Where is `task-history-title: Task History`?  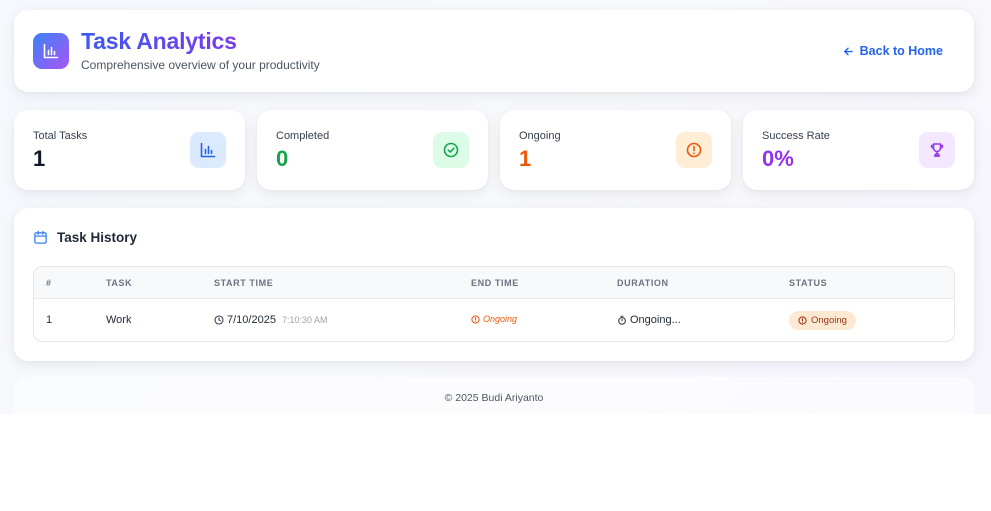
task-history-title: Task History is located at coordinates (97, 237).